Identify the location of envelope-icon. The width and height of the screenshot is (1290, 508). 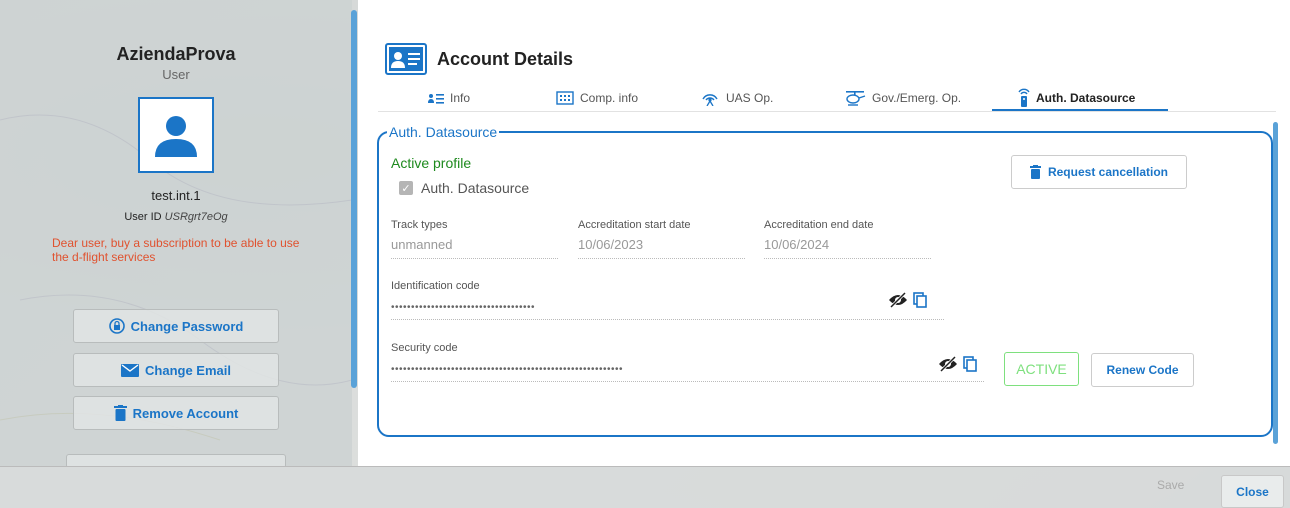
(130, 370).